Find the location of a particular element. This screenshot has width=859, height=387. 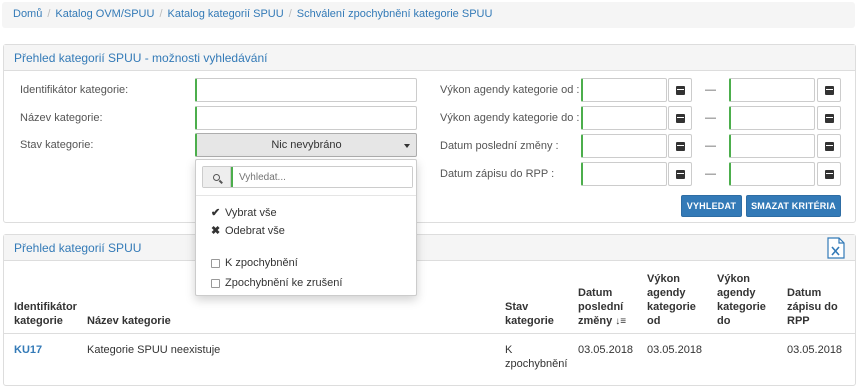

breadcrumb-current: Schválení zpochybnění kategorie SPUU is located at coordinates (395, 14).